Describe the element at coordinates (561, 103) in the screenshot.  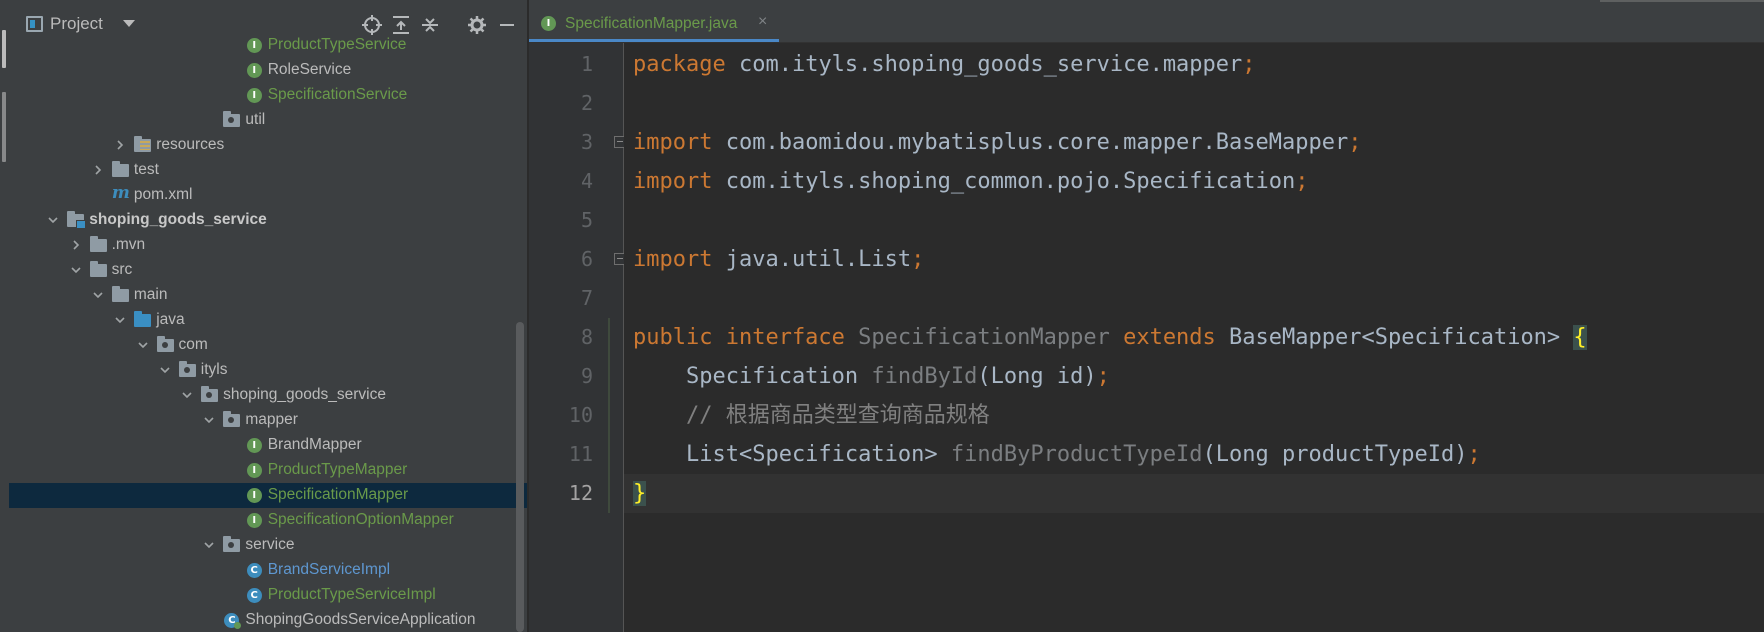
I see `line-number: 2` at that location.